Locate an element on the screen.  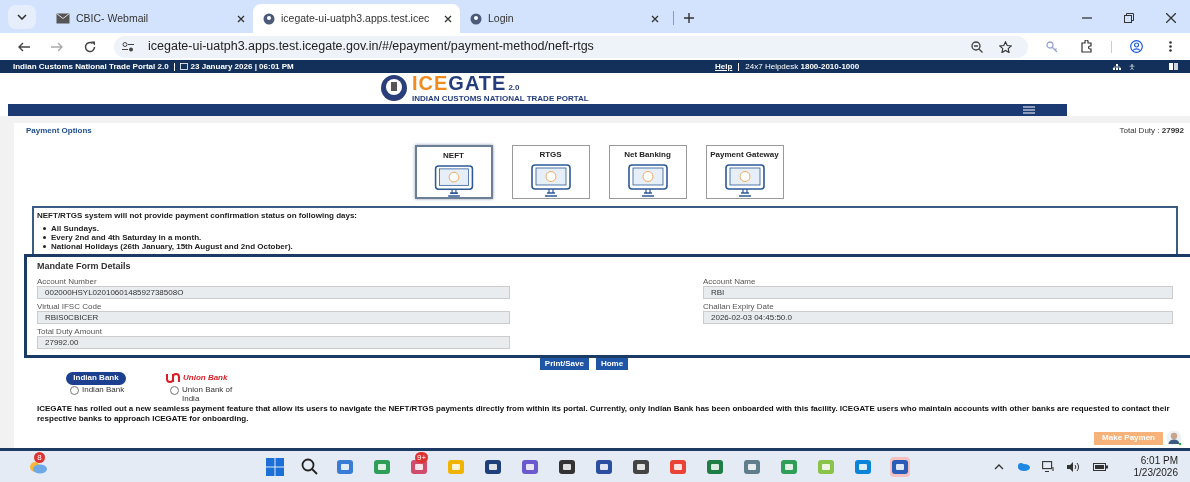
restore-icon is located at coordinates (1129, 18).